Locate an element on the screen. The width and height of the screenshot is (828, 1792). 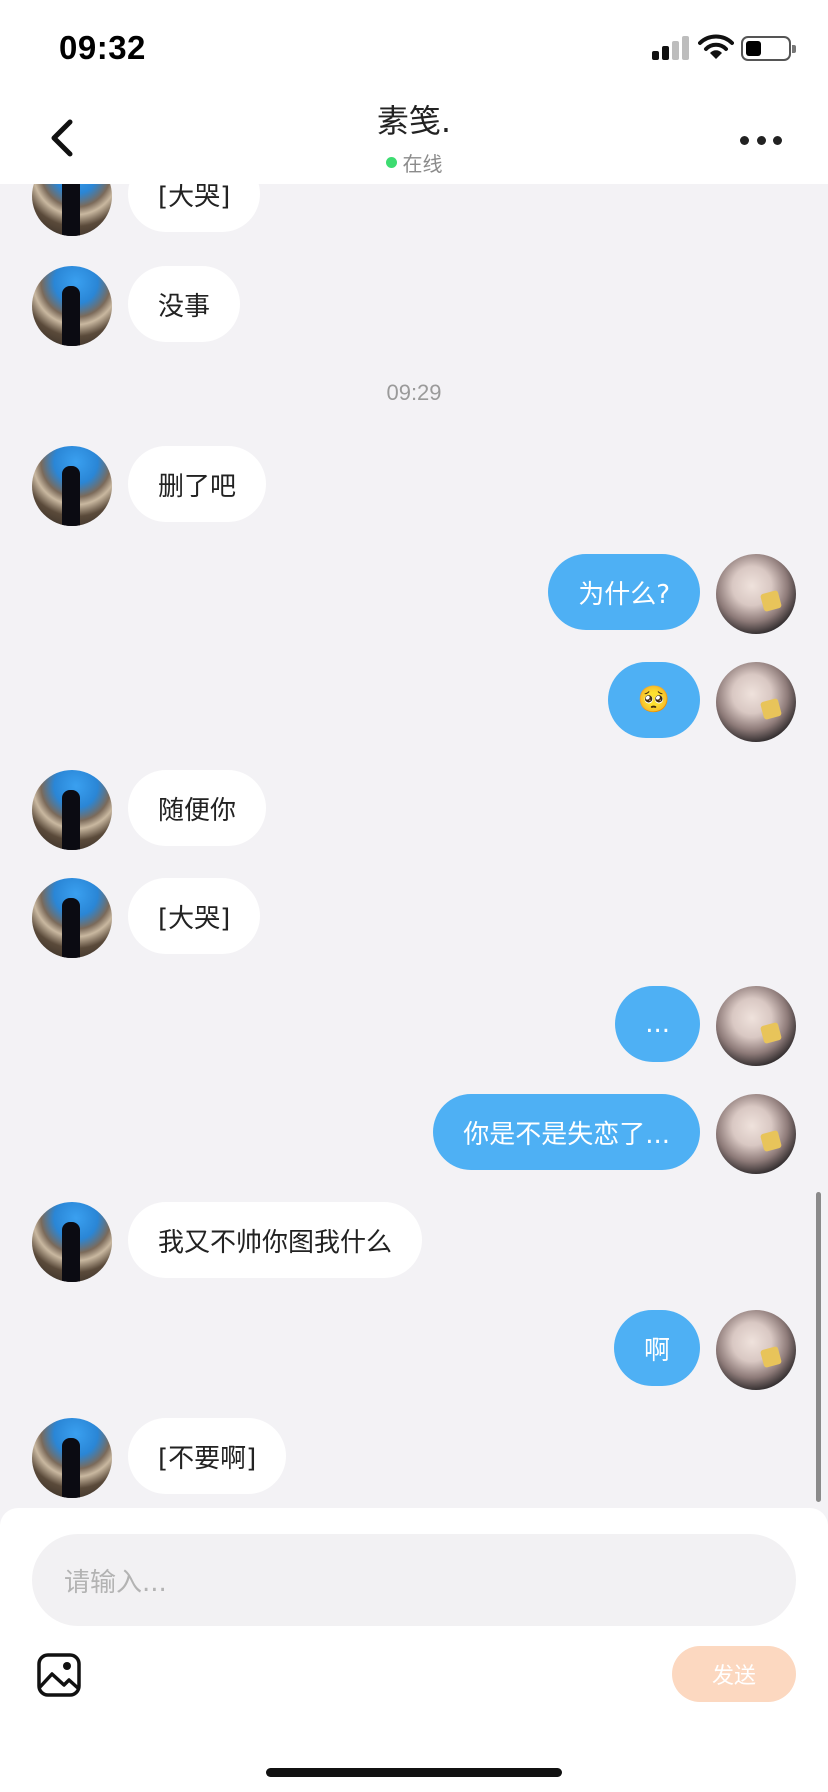
message-row: 啊 is located at coordinates (414, 1350).